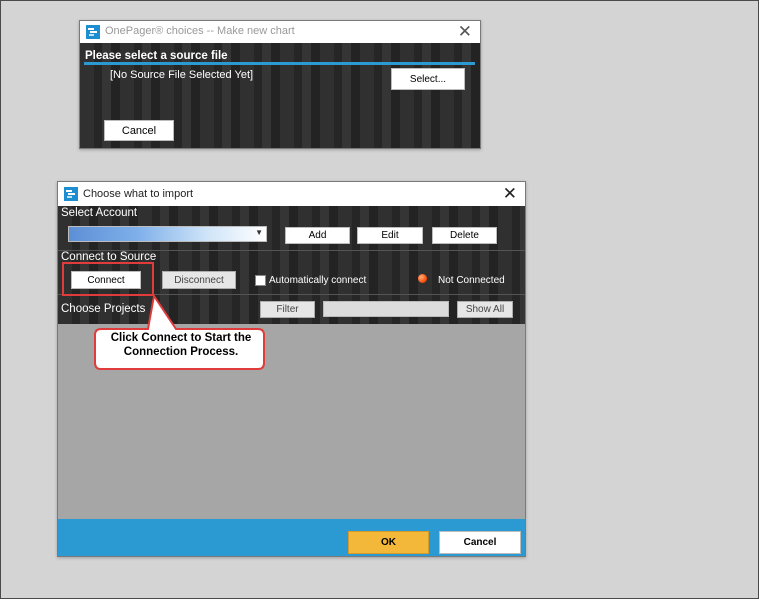 The height and width of the screenshot is (599, 759). What do you see at coordinates (464, 235) in the screenshot?
I see `delete-account-button: Delete` at bounding box center [464, 235].